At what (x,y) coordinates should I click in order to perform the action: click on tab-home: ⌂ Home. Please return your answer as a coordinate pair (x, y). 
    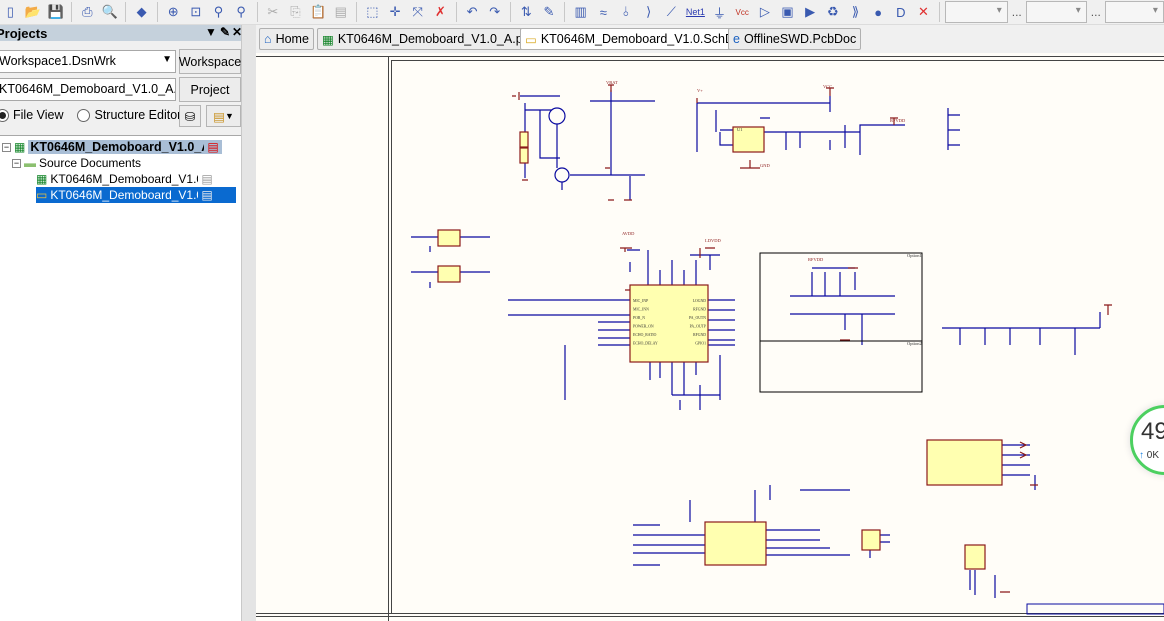
    Looking at the image, I should click on (286, 39).